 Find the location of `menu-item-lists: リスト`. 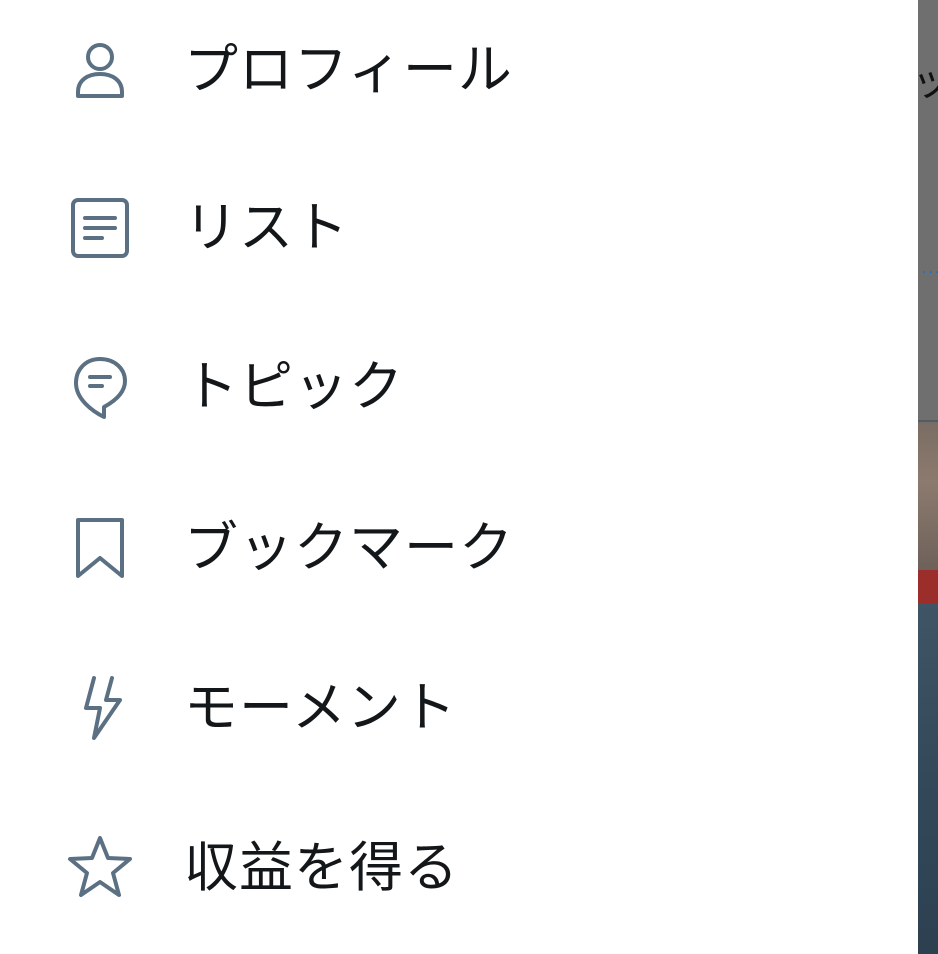

menu-item-lists: リスト is located at coordinates (459, 228).